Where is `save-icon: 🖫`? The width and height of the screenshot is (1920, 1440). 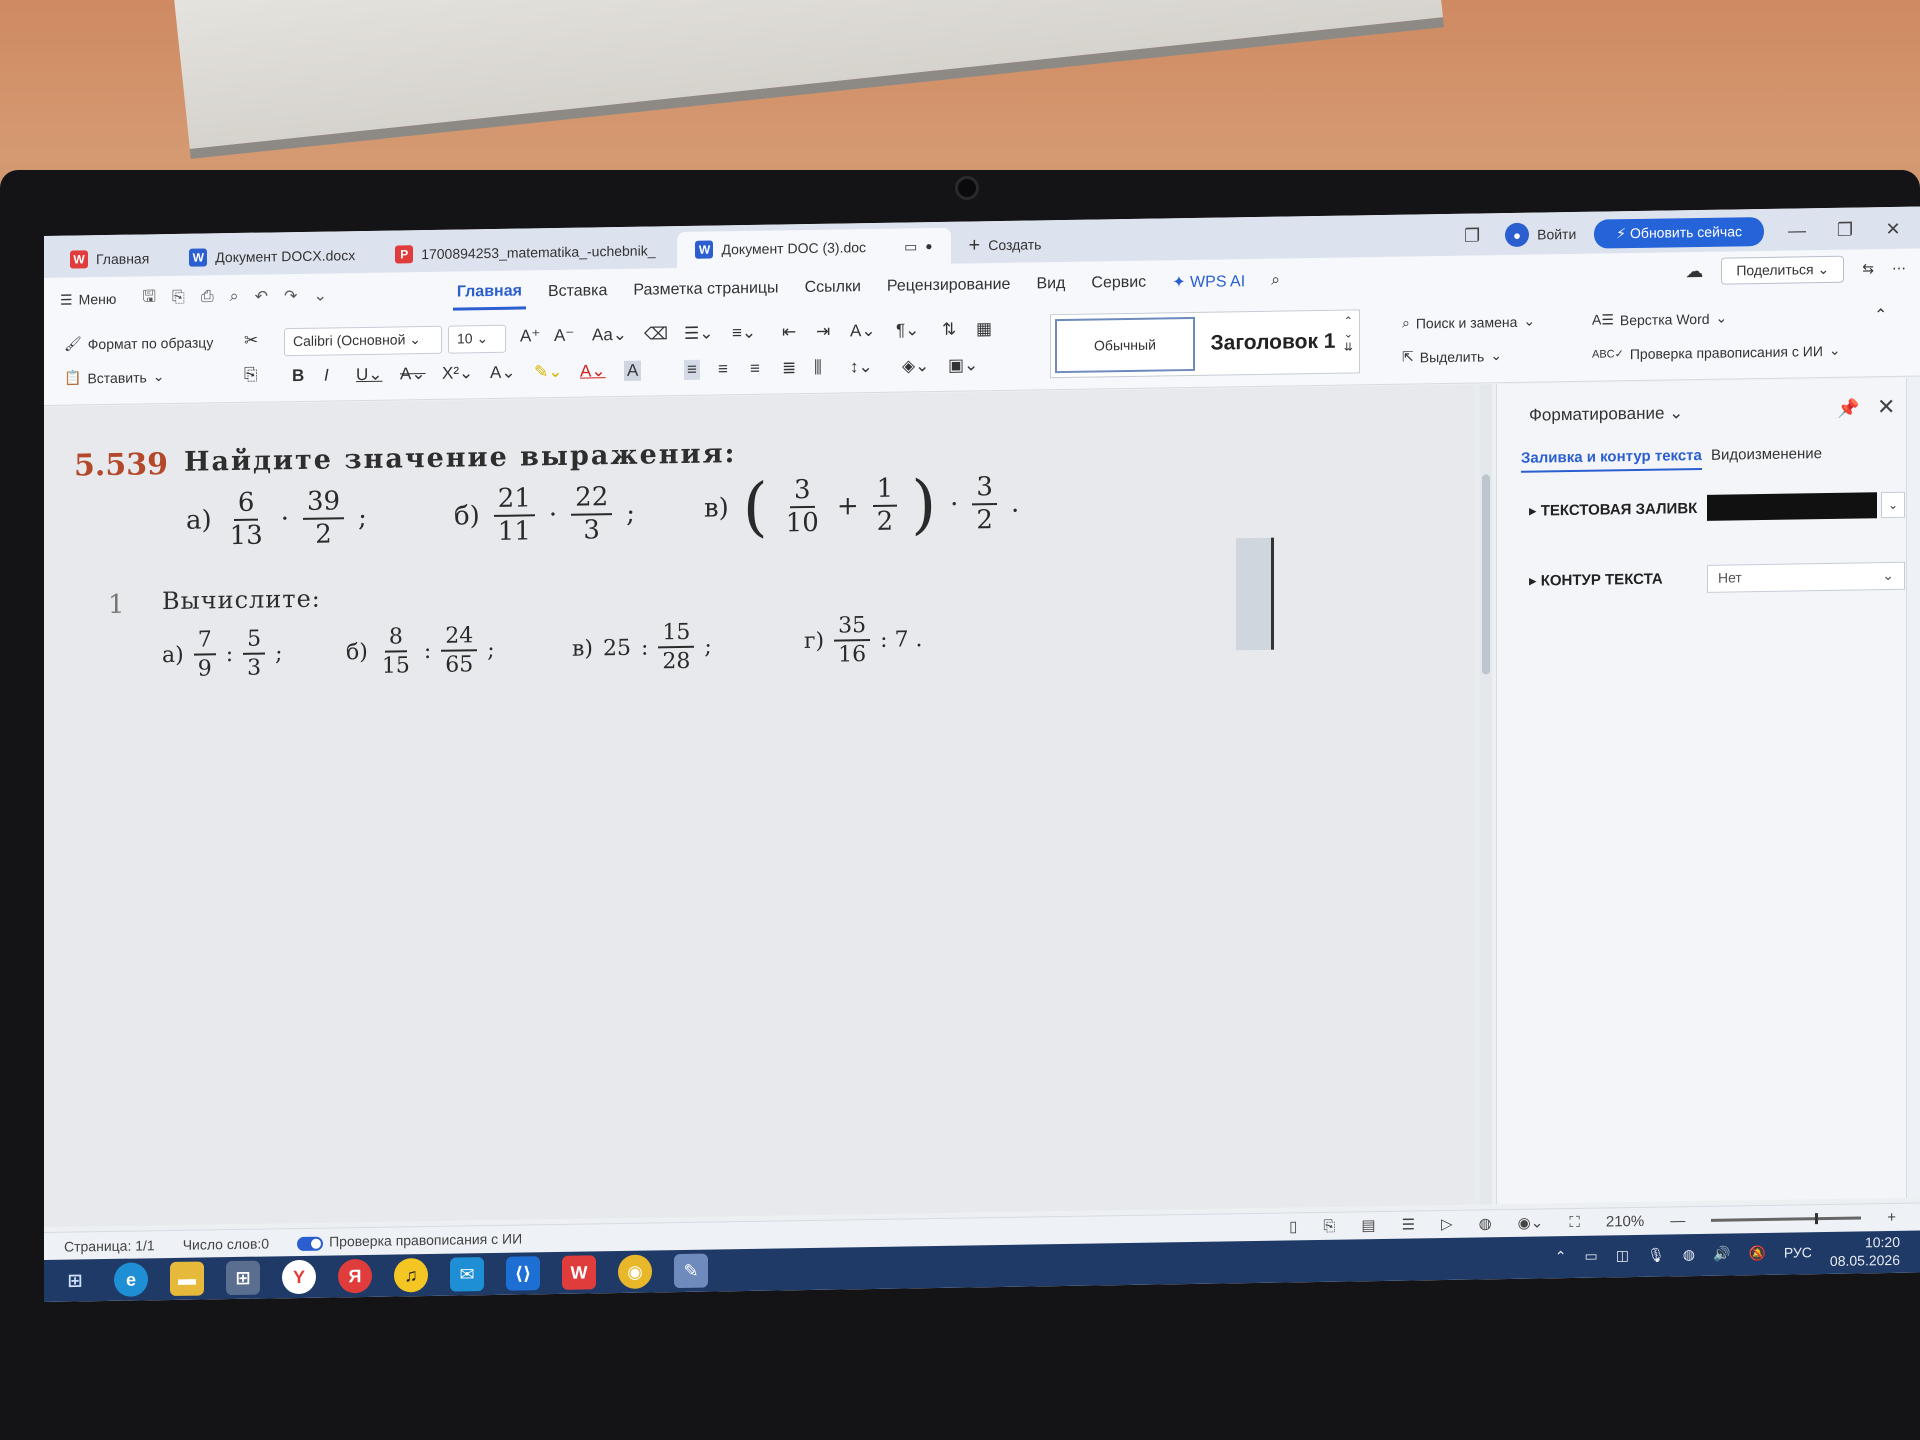
save-icon: 🖫 is located at coordinates (149, 298).